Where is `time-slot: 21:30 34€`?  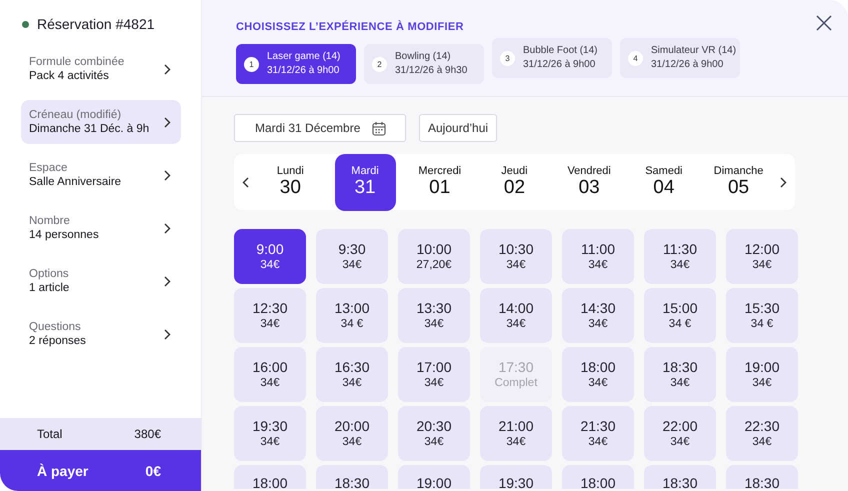
time-slot: 21:30 34€ is located at coordinates (598, 433).